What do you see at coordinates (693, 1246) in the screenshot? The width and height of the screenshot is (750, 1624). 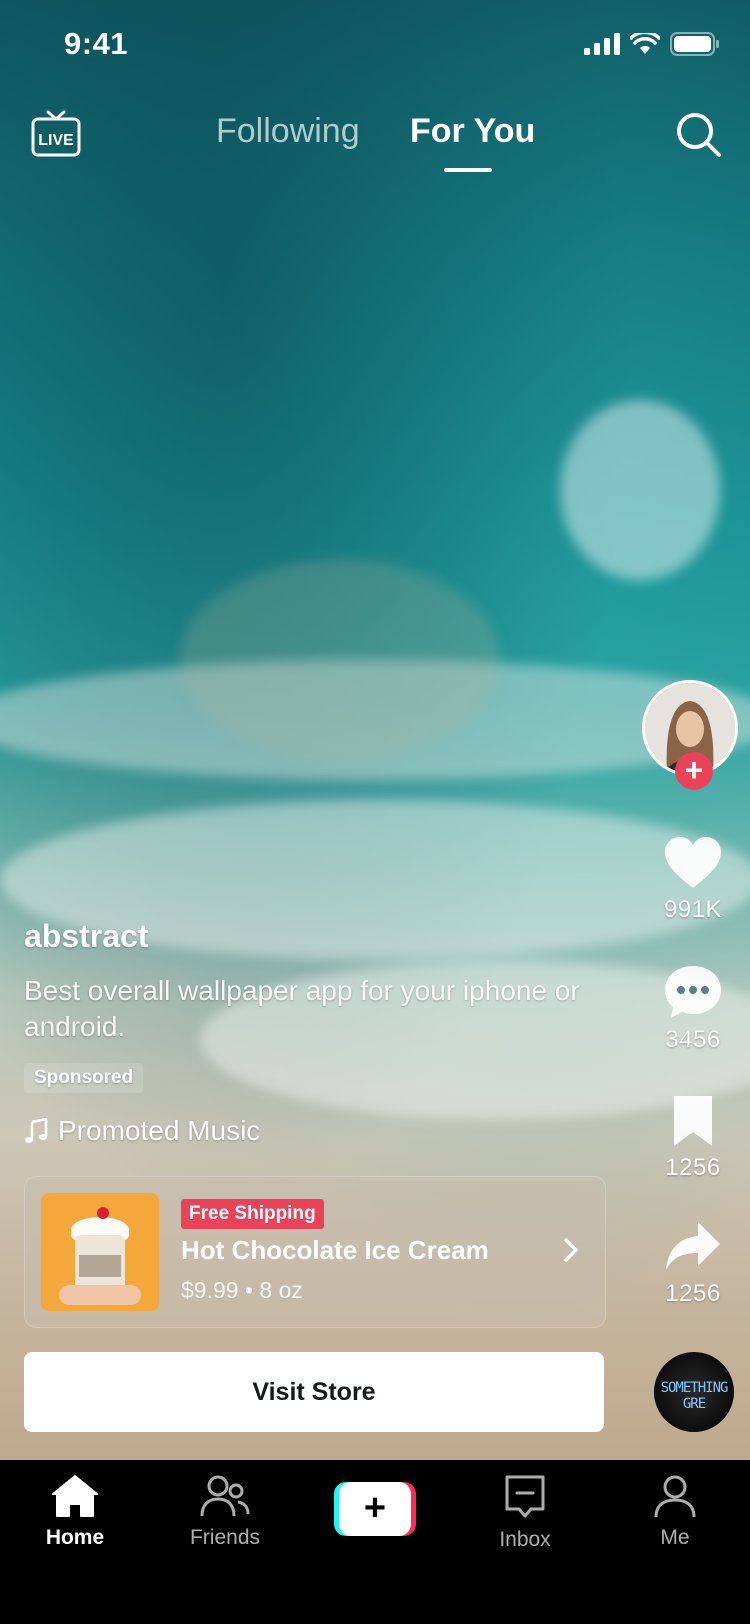 I see `share-icon` at bounding box center [693, 1246].